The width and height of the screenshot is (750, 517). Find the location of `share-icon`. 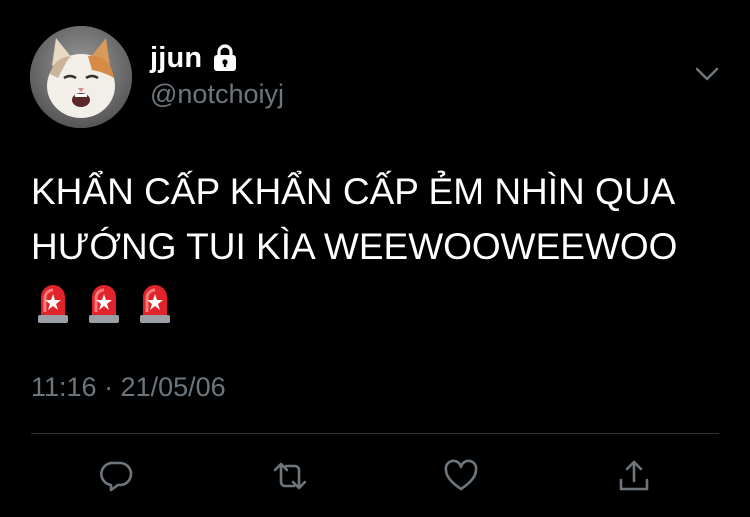

share-icon is located at coordinates (634, 475).